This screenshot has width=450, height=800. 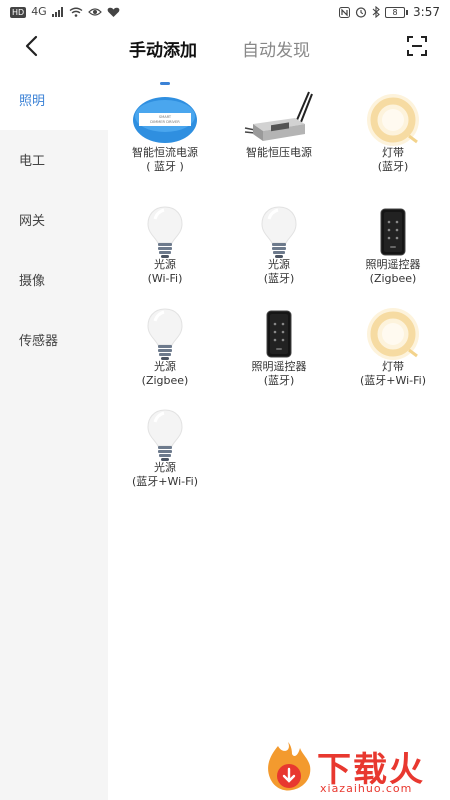 What do you see at coordinates (279, 373) in the screenshot?
I see `device-label: 照明遥控器 (蓝牙)` at bounding box center [279, 373].